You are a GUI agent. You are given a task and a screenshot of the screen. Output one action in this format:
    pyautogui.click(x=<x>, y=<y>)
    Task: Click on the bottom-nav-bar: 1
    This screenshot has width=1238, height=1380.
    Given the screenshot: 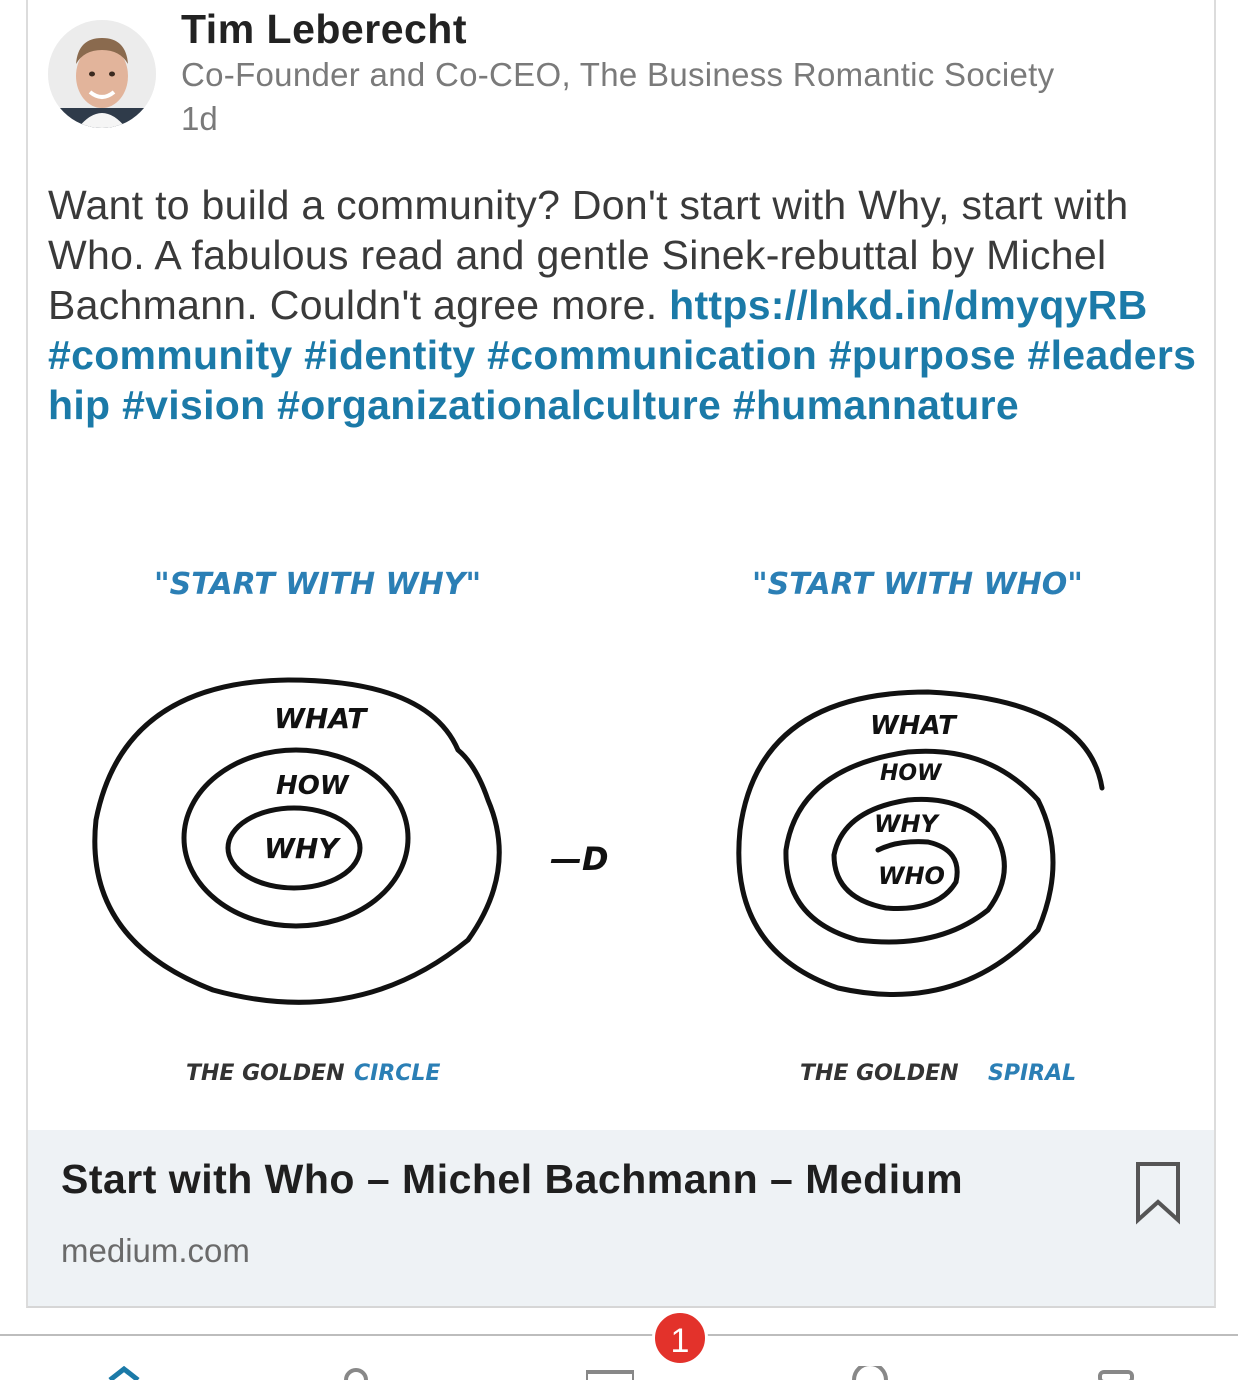 What is the action you would take?
    pyautogui.click(x=619, y=1345)
    